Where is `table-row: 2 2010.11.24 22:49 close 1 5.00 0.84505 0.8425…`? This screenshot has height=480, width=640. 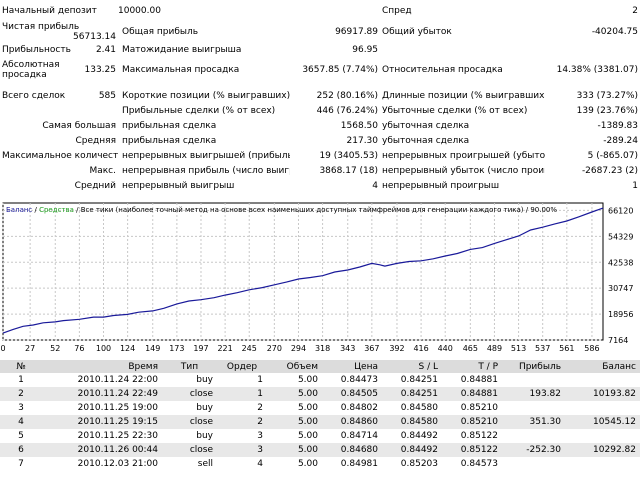
table-row: 2 2010.11.24 22:49 close 1 5.00 0.84505 0.8425… is located at coordinates (320, 394).